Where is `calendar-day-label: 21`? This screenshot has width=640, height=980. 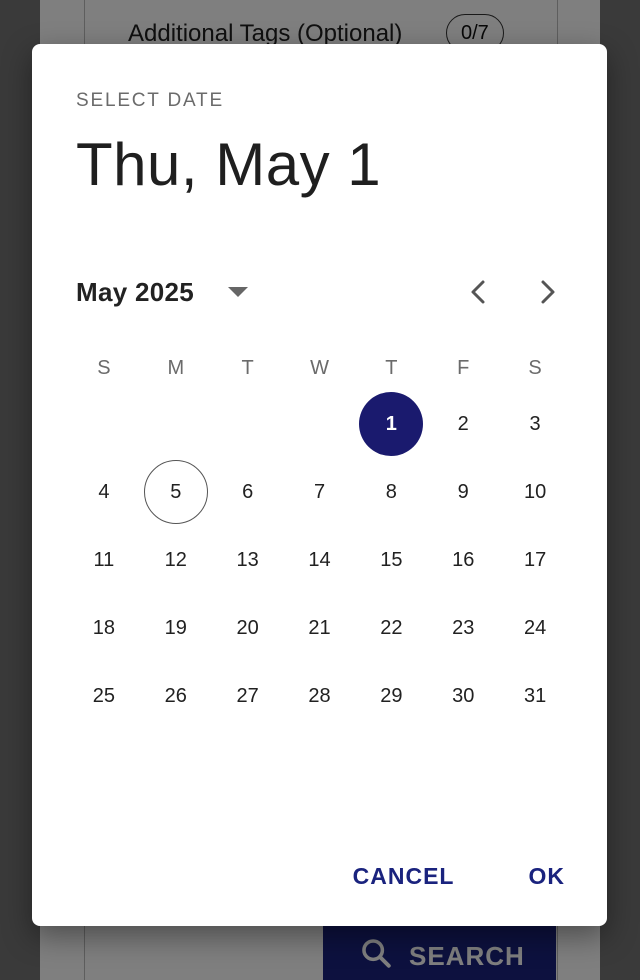 calendar-day-label: 21 is located at coordinates (319, 627).